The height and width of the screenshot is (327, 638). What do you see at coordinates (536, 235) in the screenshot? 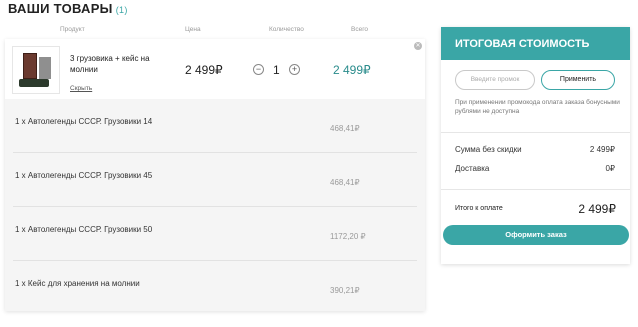
I see `checkout-button: Оформить заказ` at bounding box center [536, 235].